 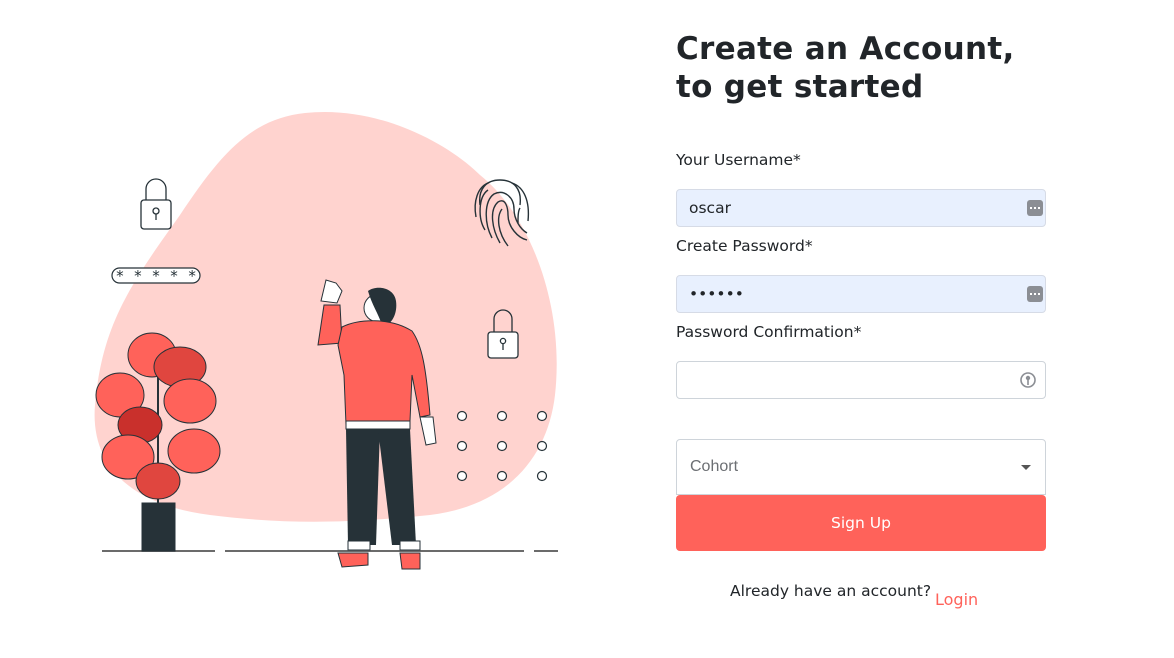 I want to click on confirm-password-field, so click(x=861, y=380).